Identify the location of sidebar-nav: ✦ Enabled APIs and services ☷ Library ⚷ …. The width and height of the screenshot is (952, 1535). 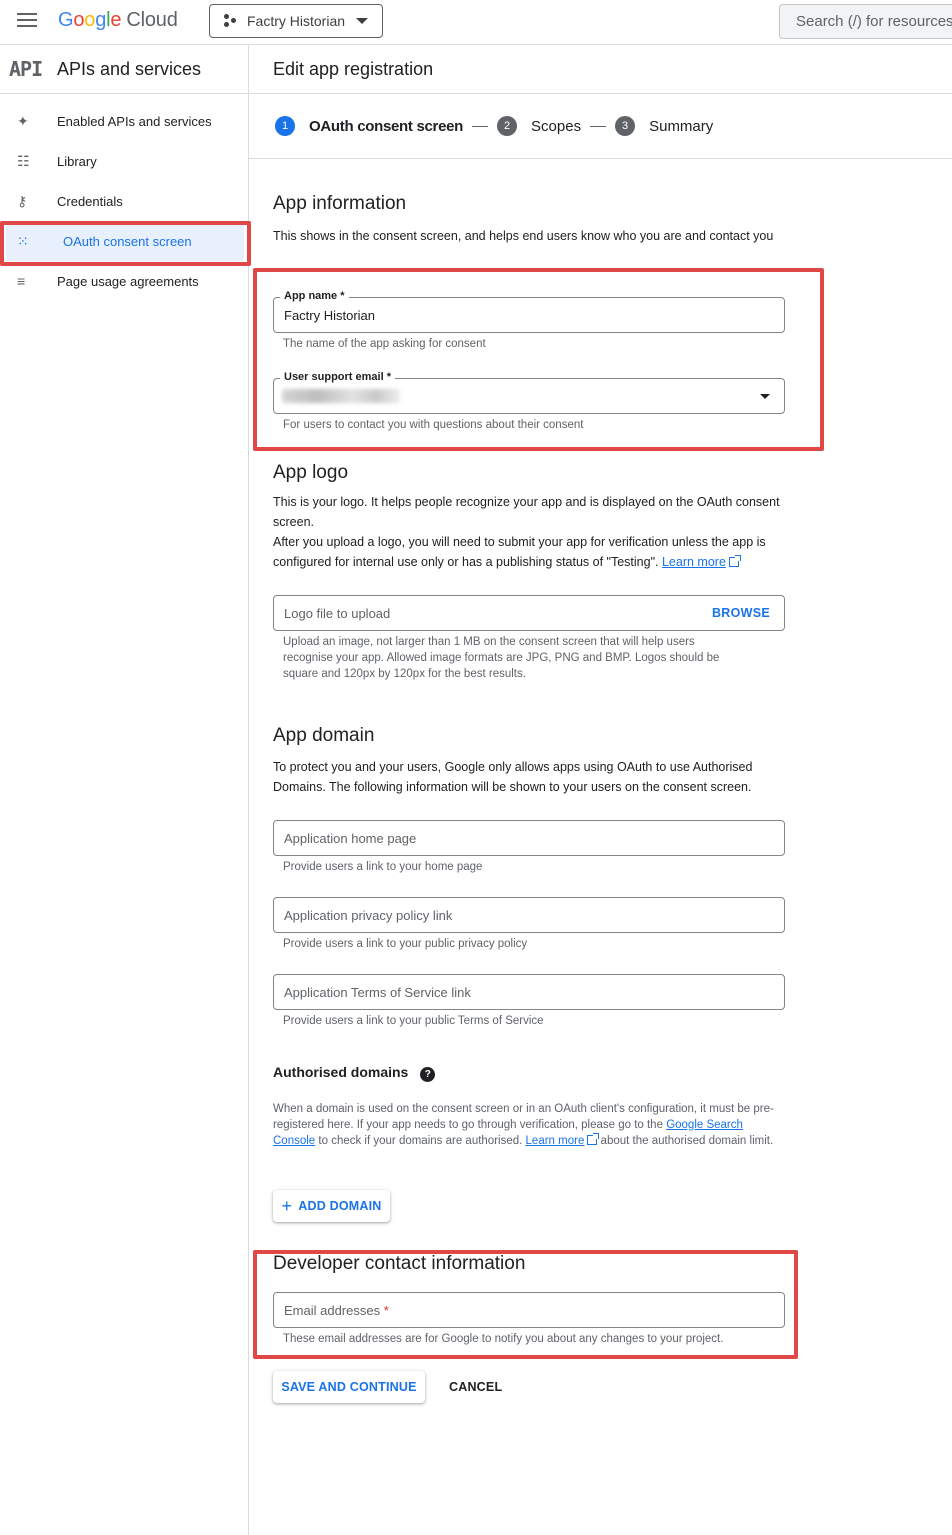
(124, 201).